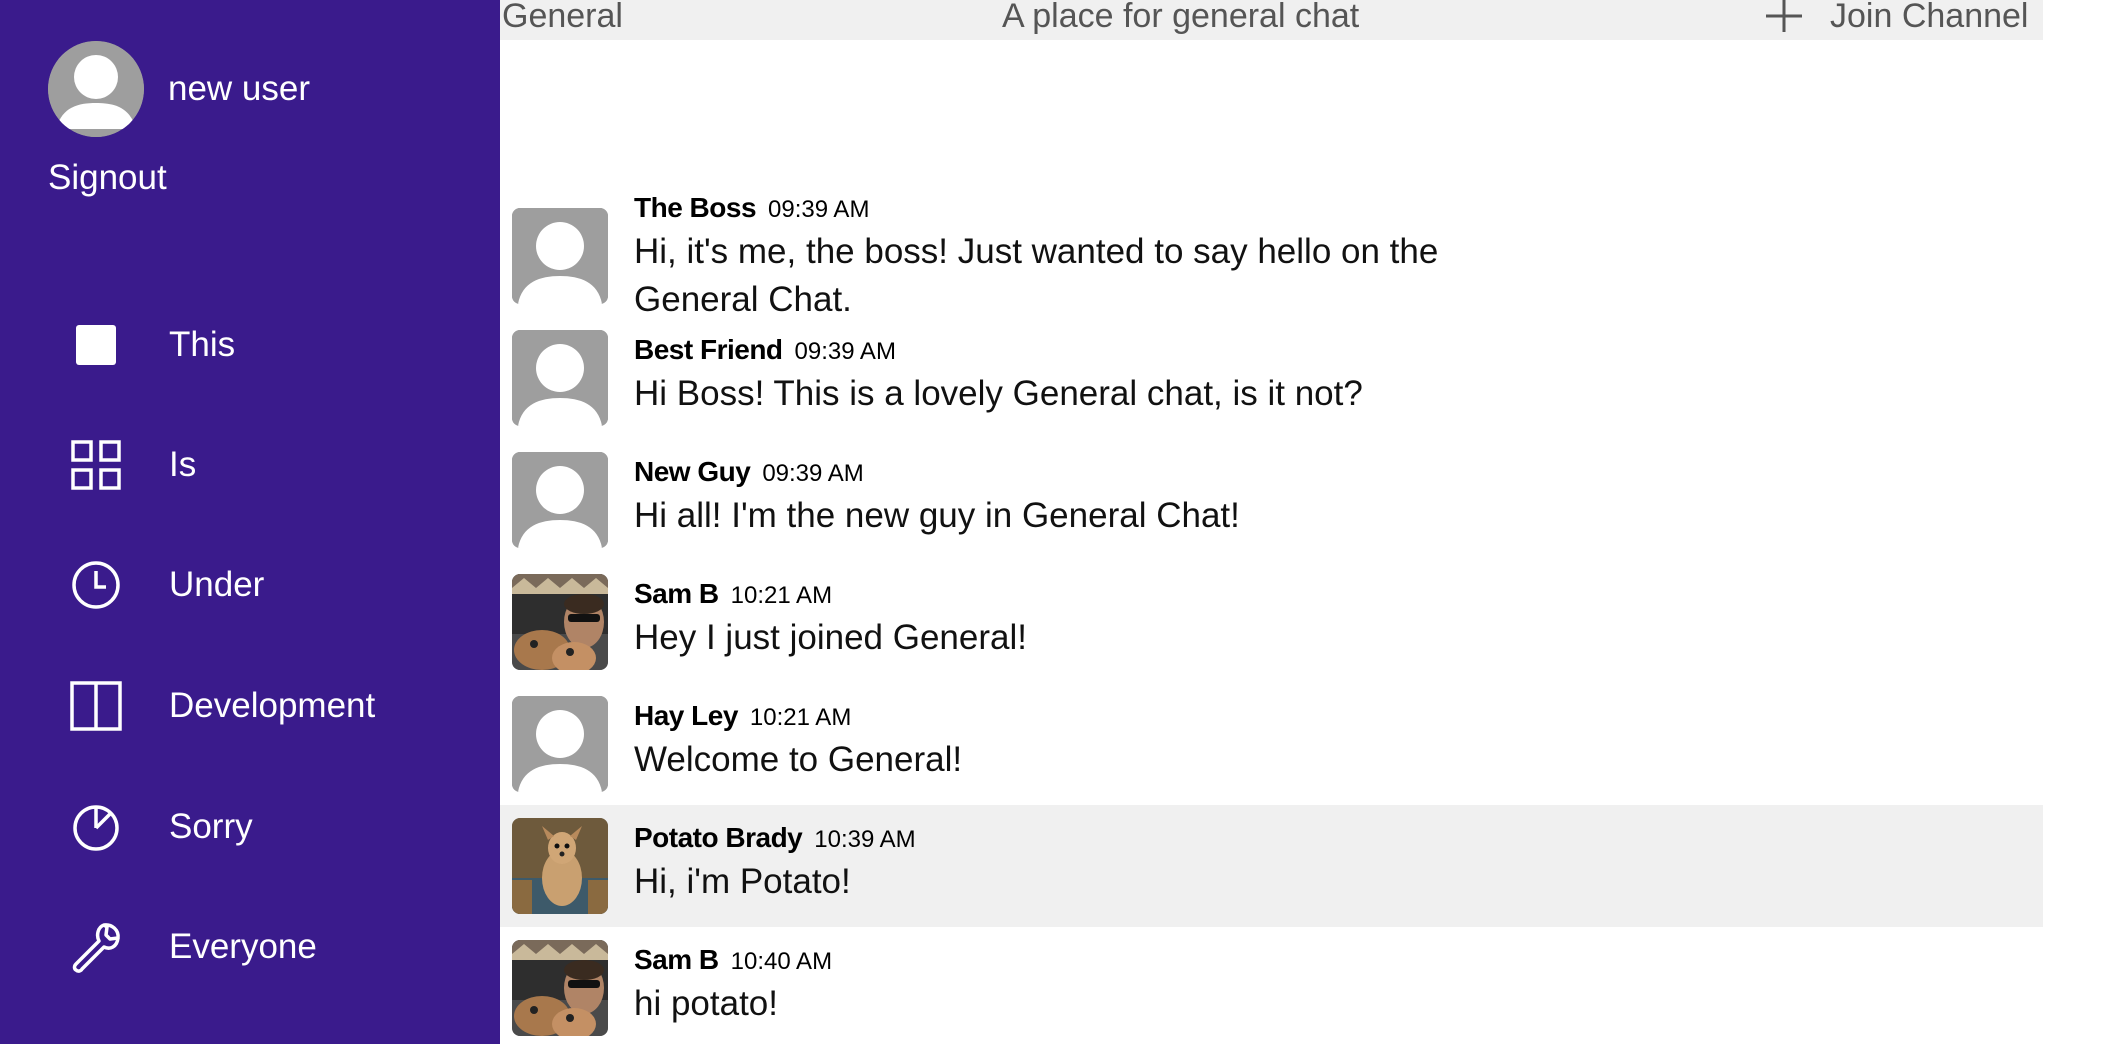 This screenshot has height=1044, width=2122. I want to click on join-channel-button: Join Channel, so click(1895, 19).